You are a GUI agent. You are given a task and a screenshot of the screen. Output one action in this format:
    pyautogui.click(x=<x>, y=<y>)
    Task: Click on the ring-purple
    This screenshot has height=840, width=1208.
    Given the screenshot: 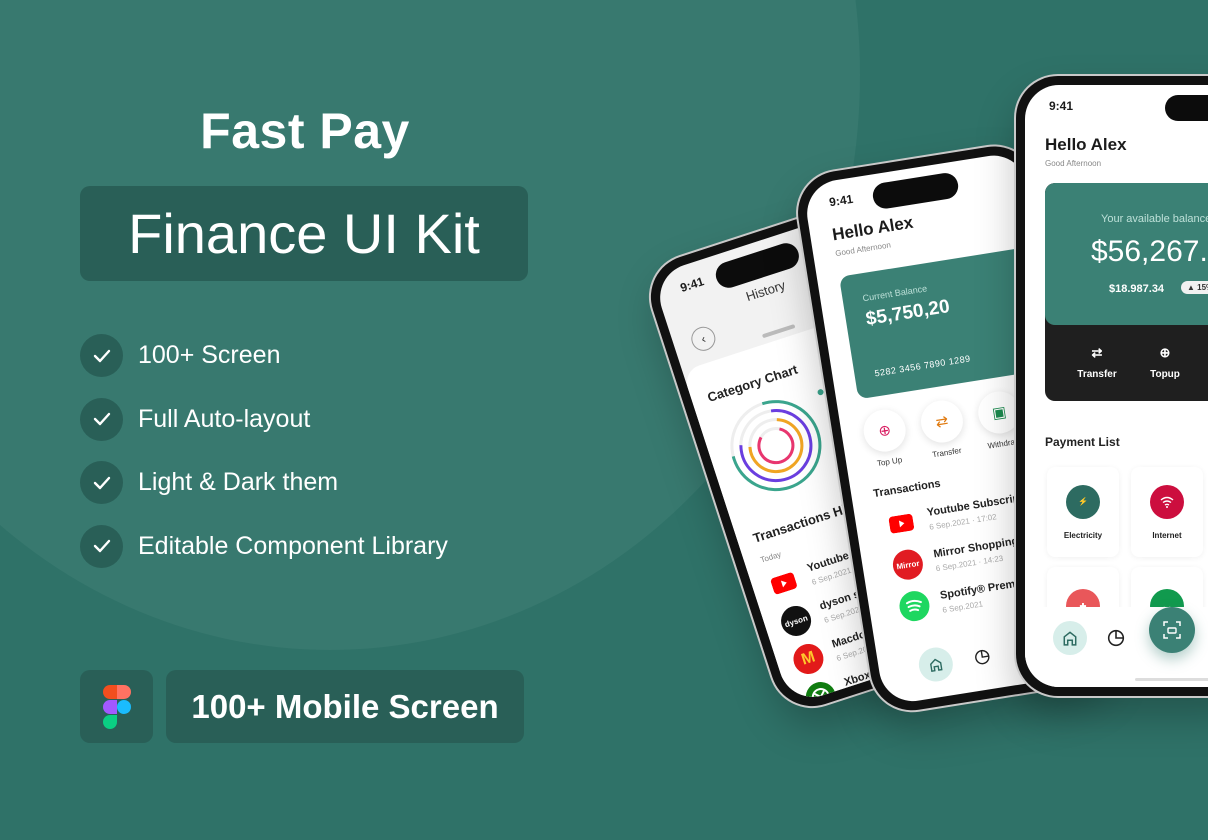 What is the action you would take?
    pyautogui.click(x=776, y=446)
    